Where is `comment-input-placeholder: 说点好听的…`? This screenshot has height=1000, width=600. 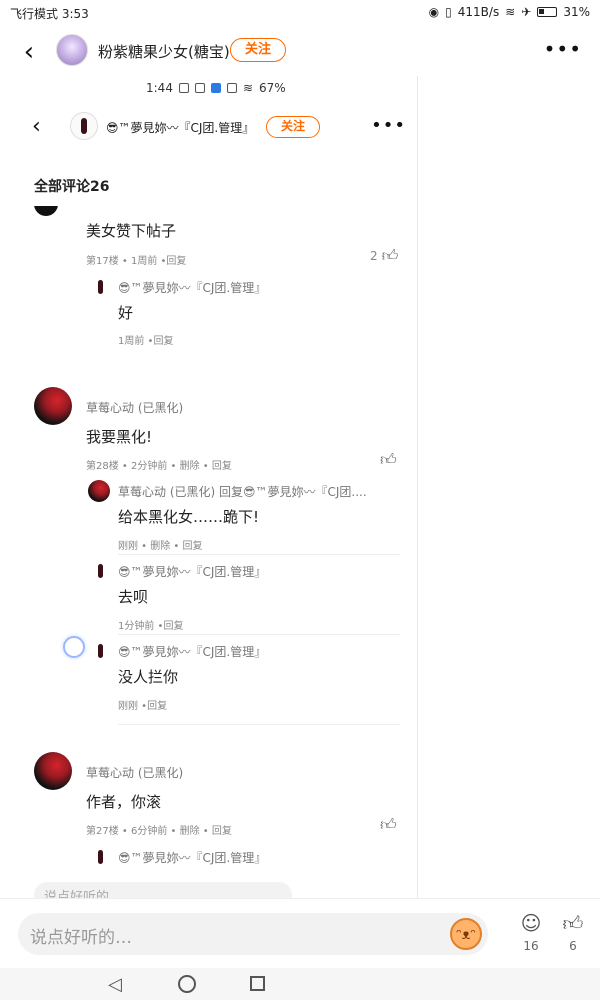
comment-input-placeholder: 说点好听的… is located at coordinates (81, 938).